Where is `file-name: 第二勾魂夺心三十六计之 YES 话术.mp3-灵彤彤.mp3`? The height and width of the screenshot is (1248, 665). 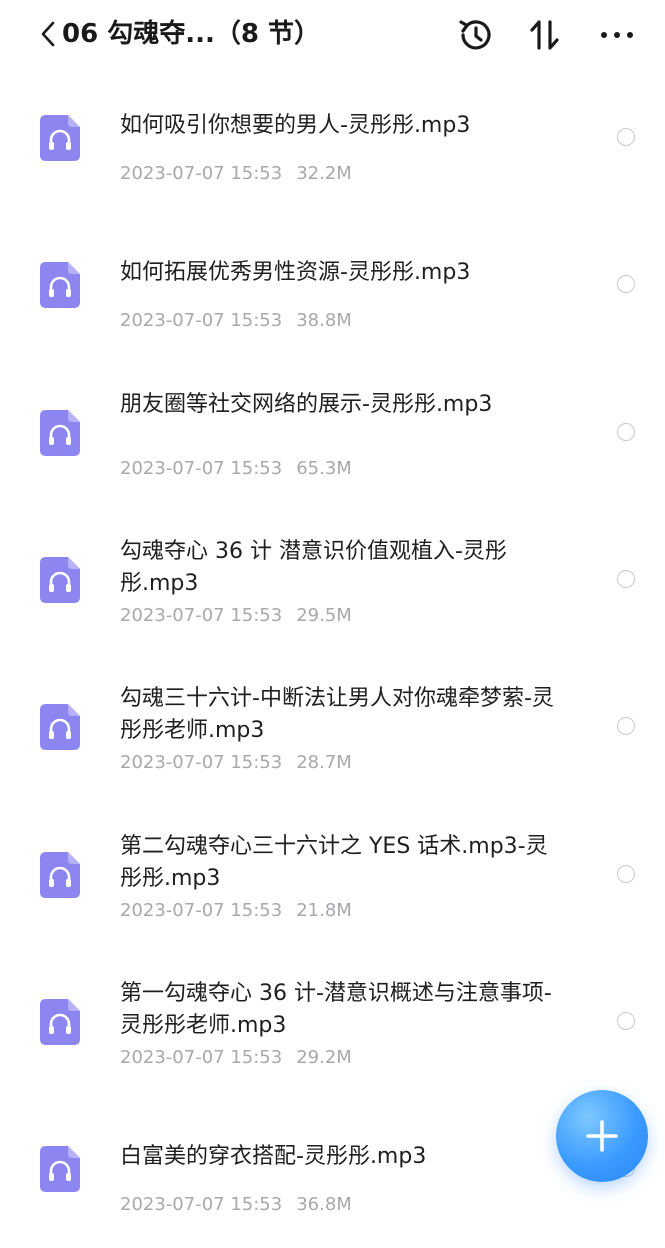
file-name: 第二勾魂夺心三十六计之 YES 话术.mp3-灵彤彤.mp3 is located at coordinates (334, 862).